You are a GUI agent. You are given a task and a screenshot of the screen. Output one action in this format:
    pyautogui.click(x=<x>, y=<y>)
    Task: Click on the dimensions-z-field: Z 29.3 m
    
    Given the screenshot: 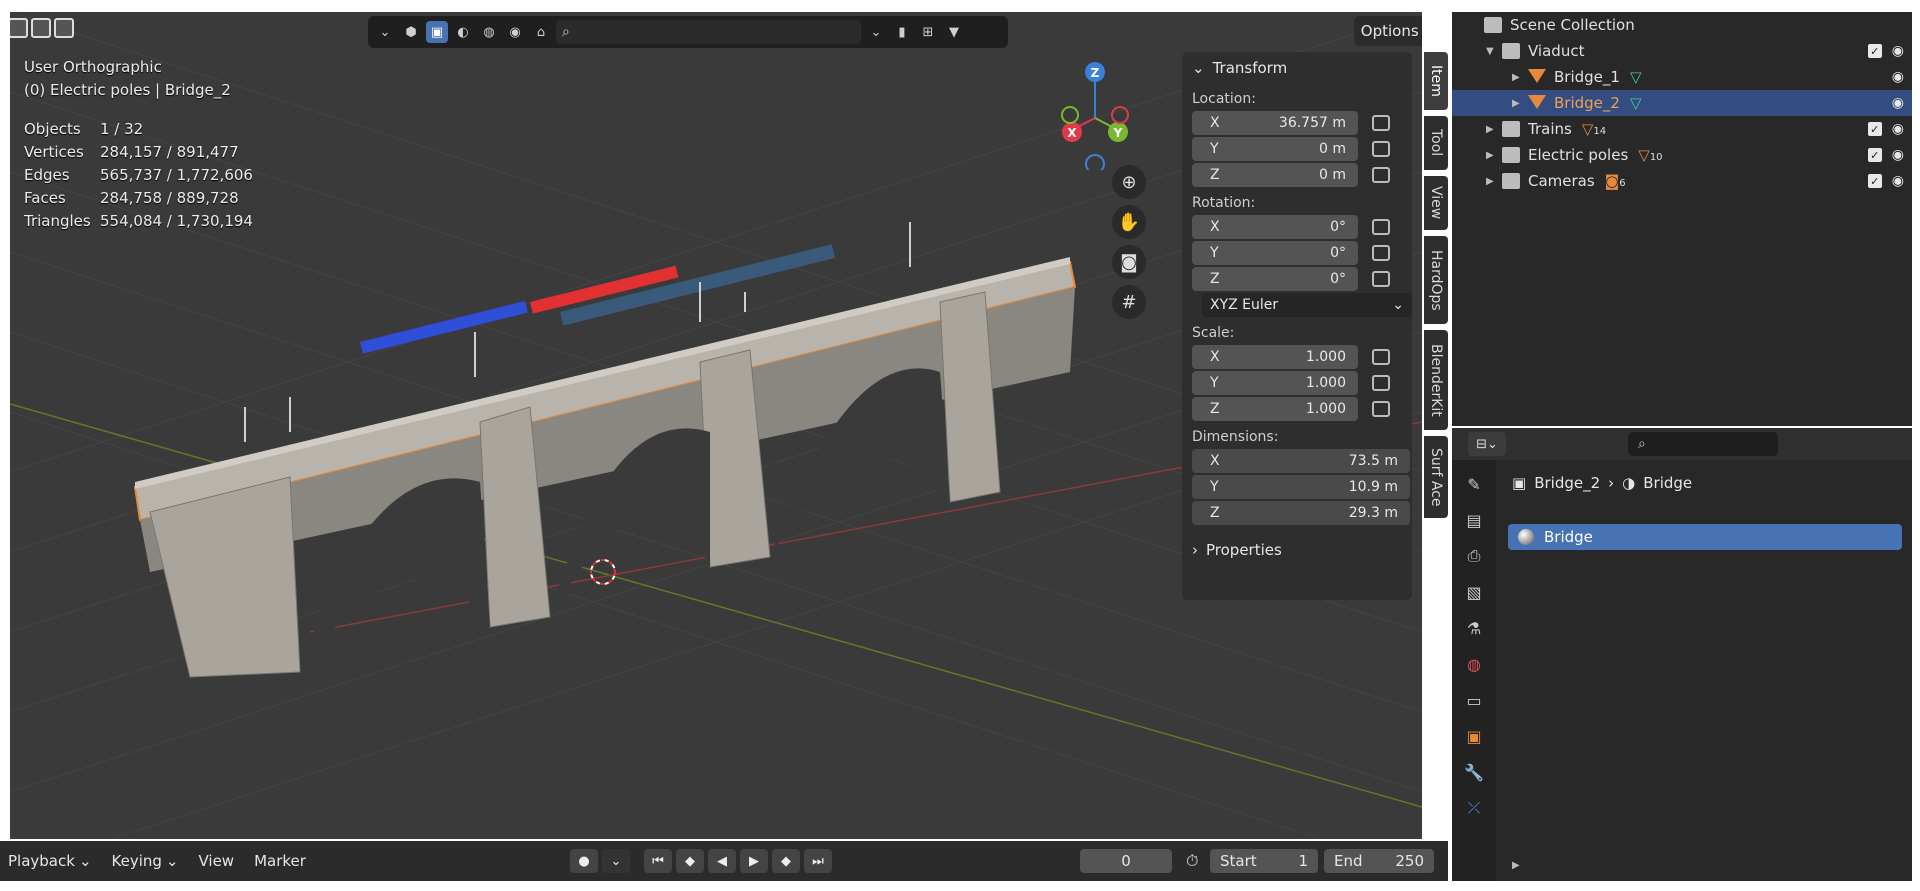 What is the action you would take?
    pyautogui.click(x=1301, y=513)
    